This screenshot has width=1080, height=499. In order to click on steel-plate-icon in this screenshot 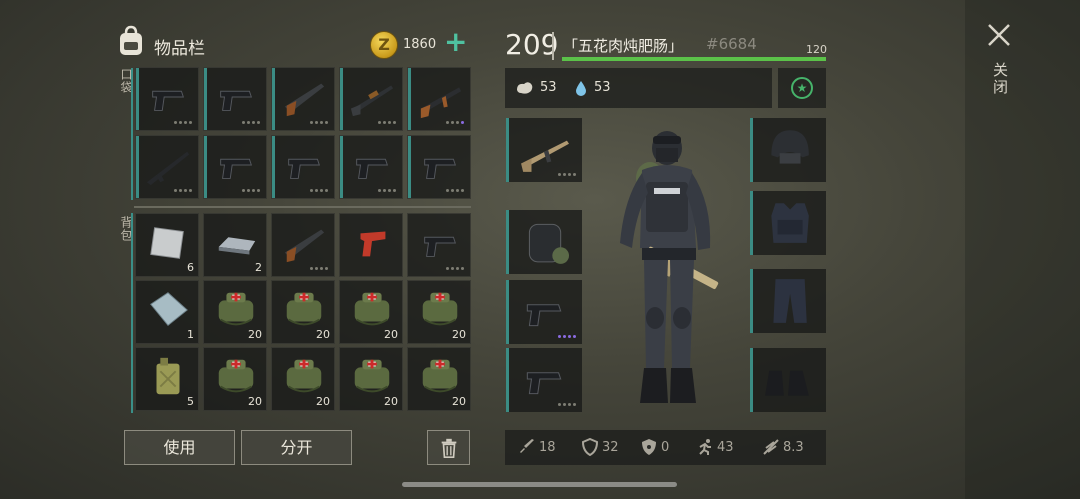, I will do `click(167, 243)`.